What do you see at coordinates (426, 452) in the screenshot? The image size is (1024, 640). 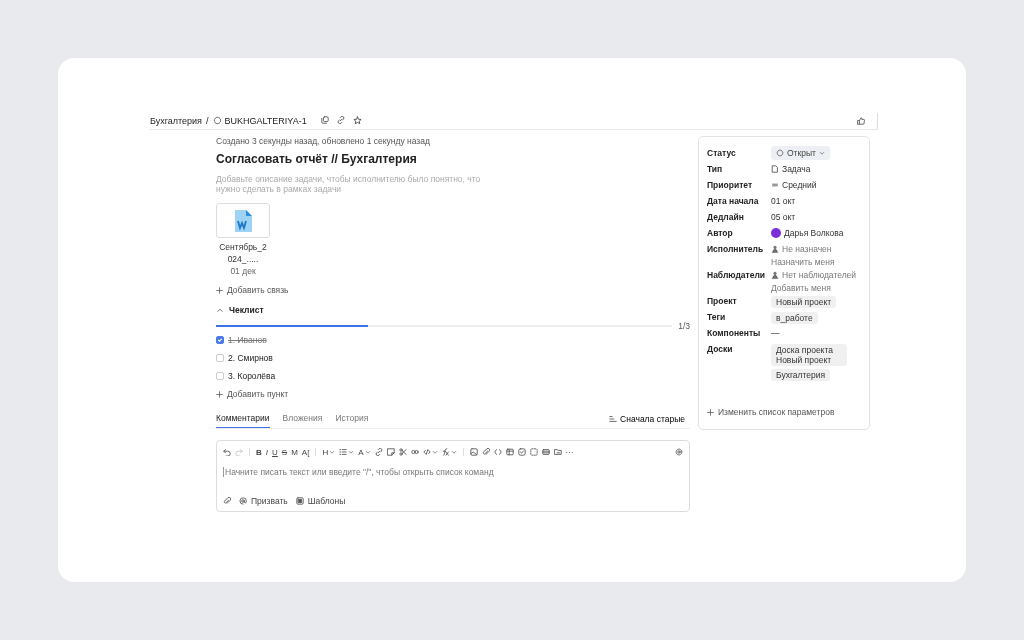 I see `code-icon` at bounding box center [426, 452].